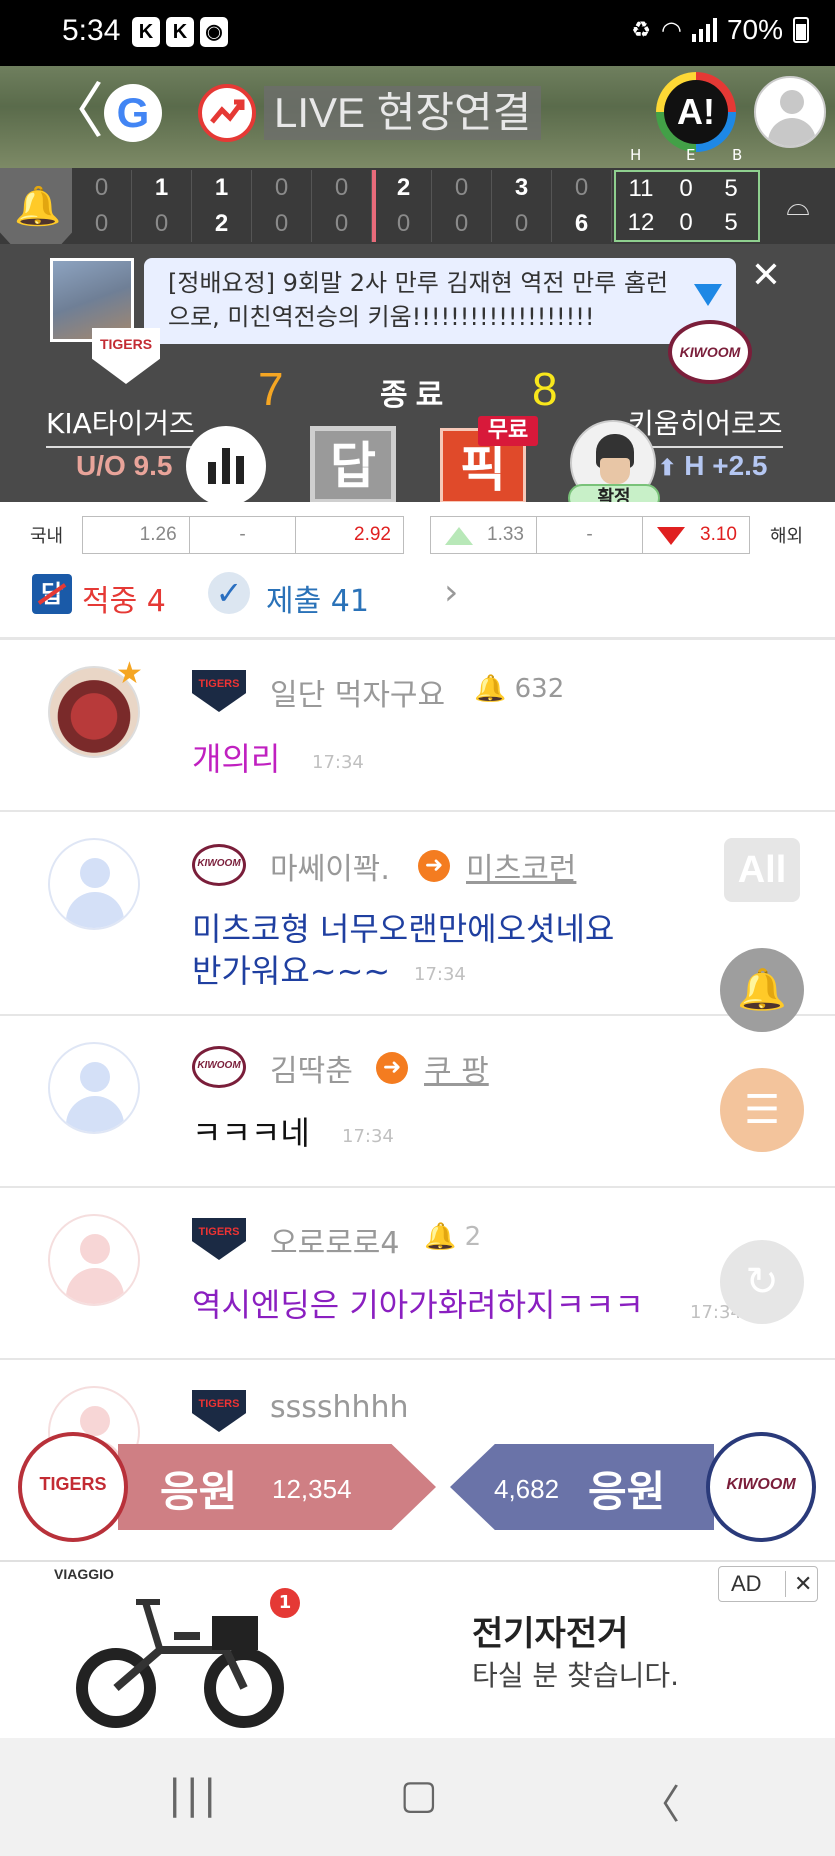 The image size is (835, 1856). Describe the element at coordinates (353, 465) in the screenshot. I see `answer-button: 답` at that location.